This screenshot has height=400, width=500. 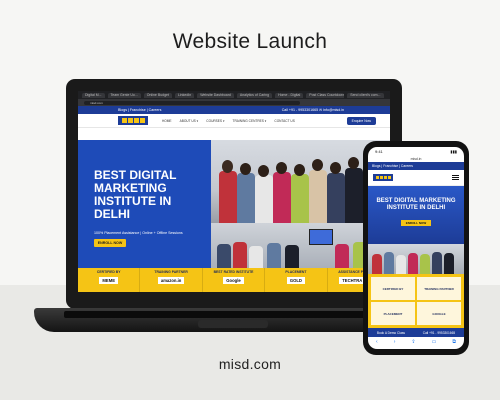 What do you see at coordinates (439, 288) in the screenshot?
I see `phone-partner: TRAINING PARTNER` at bounding box center [439, 288].